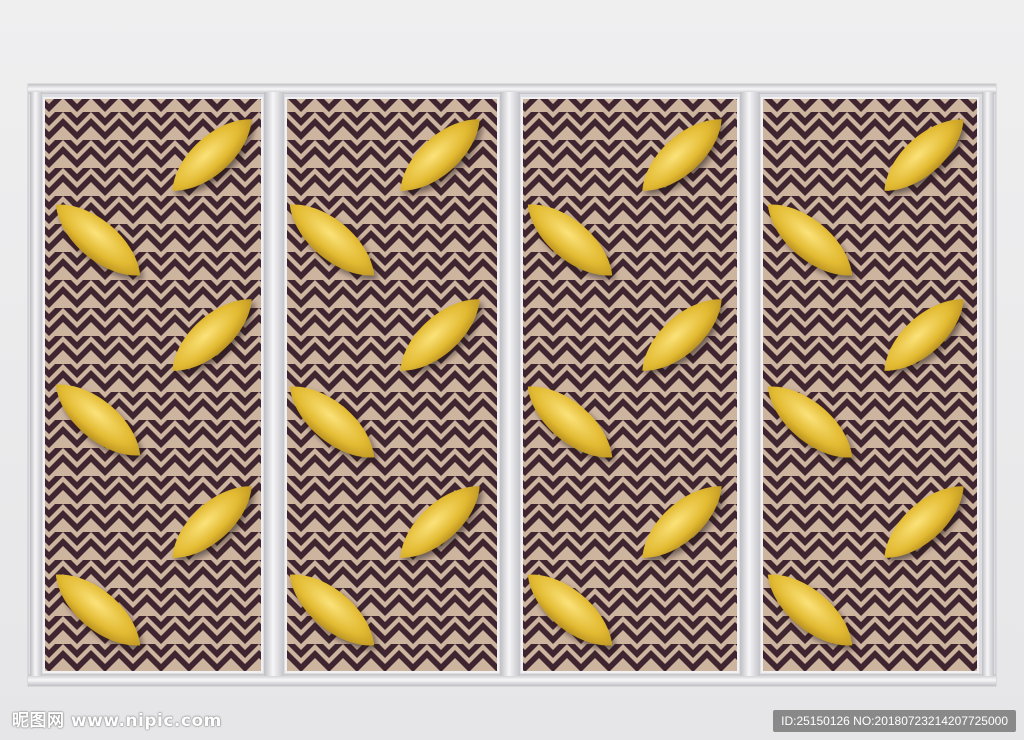  Describe the element at coordinates (988, 384) in the screenshot. I see `rail-right` at that location.